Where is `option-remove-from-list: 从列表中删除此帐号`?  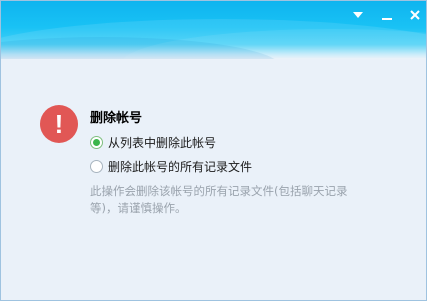
option-remove-from-list: 从列表中删除此帐号 is located at coordinates (153, 142).